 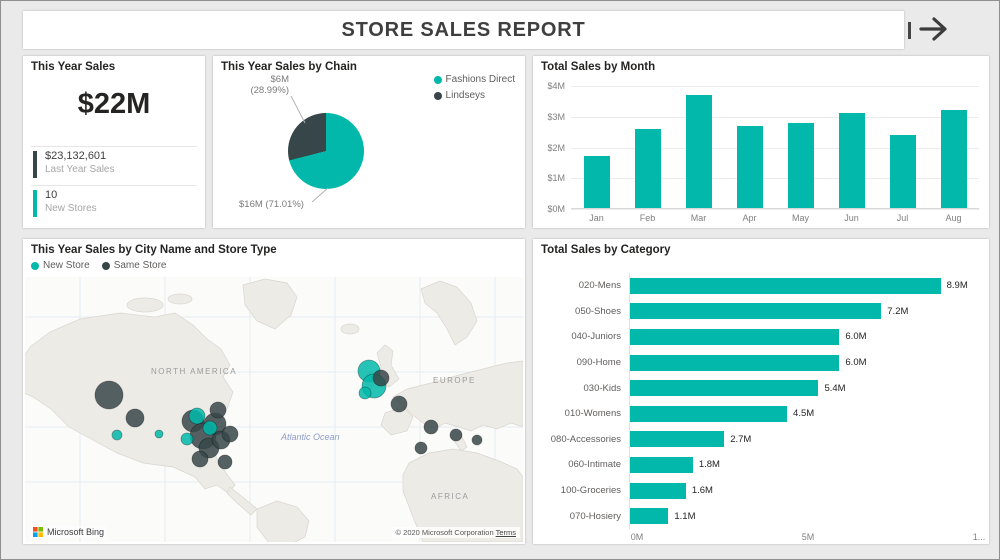 What do you see at coordinates (71, 208) in the screenshot?
I see `kpi-row-label: New Stores` at bounding box center [71, 208].